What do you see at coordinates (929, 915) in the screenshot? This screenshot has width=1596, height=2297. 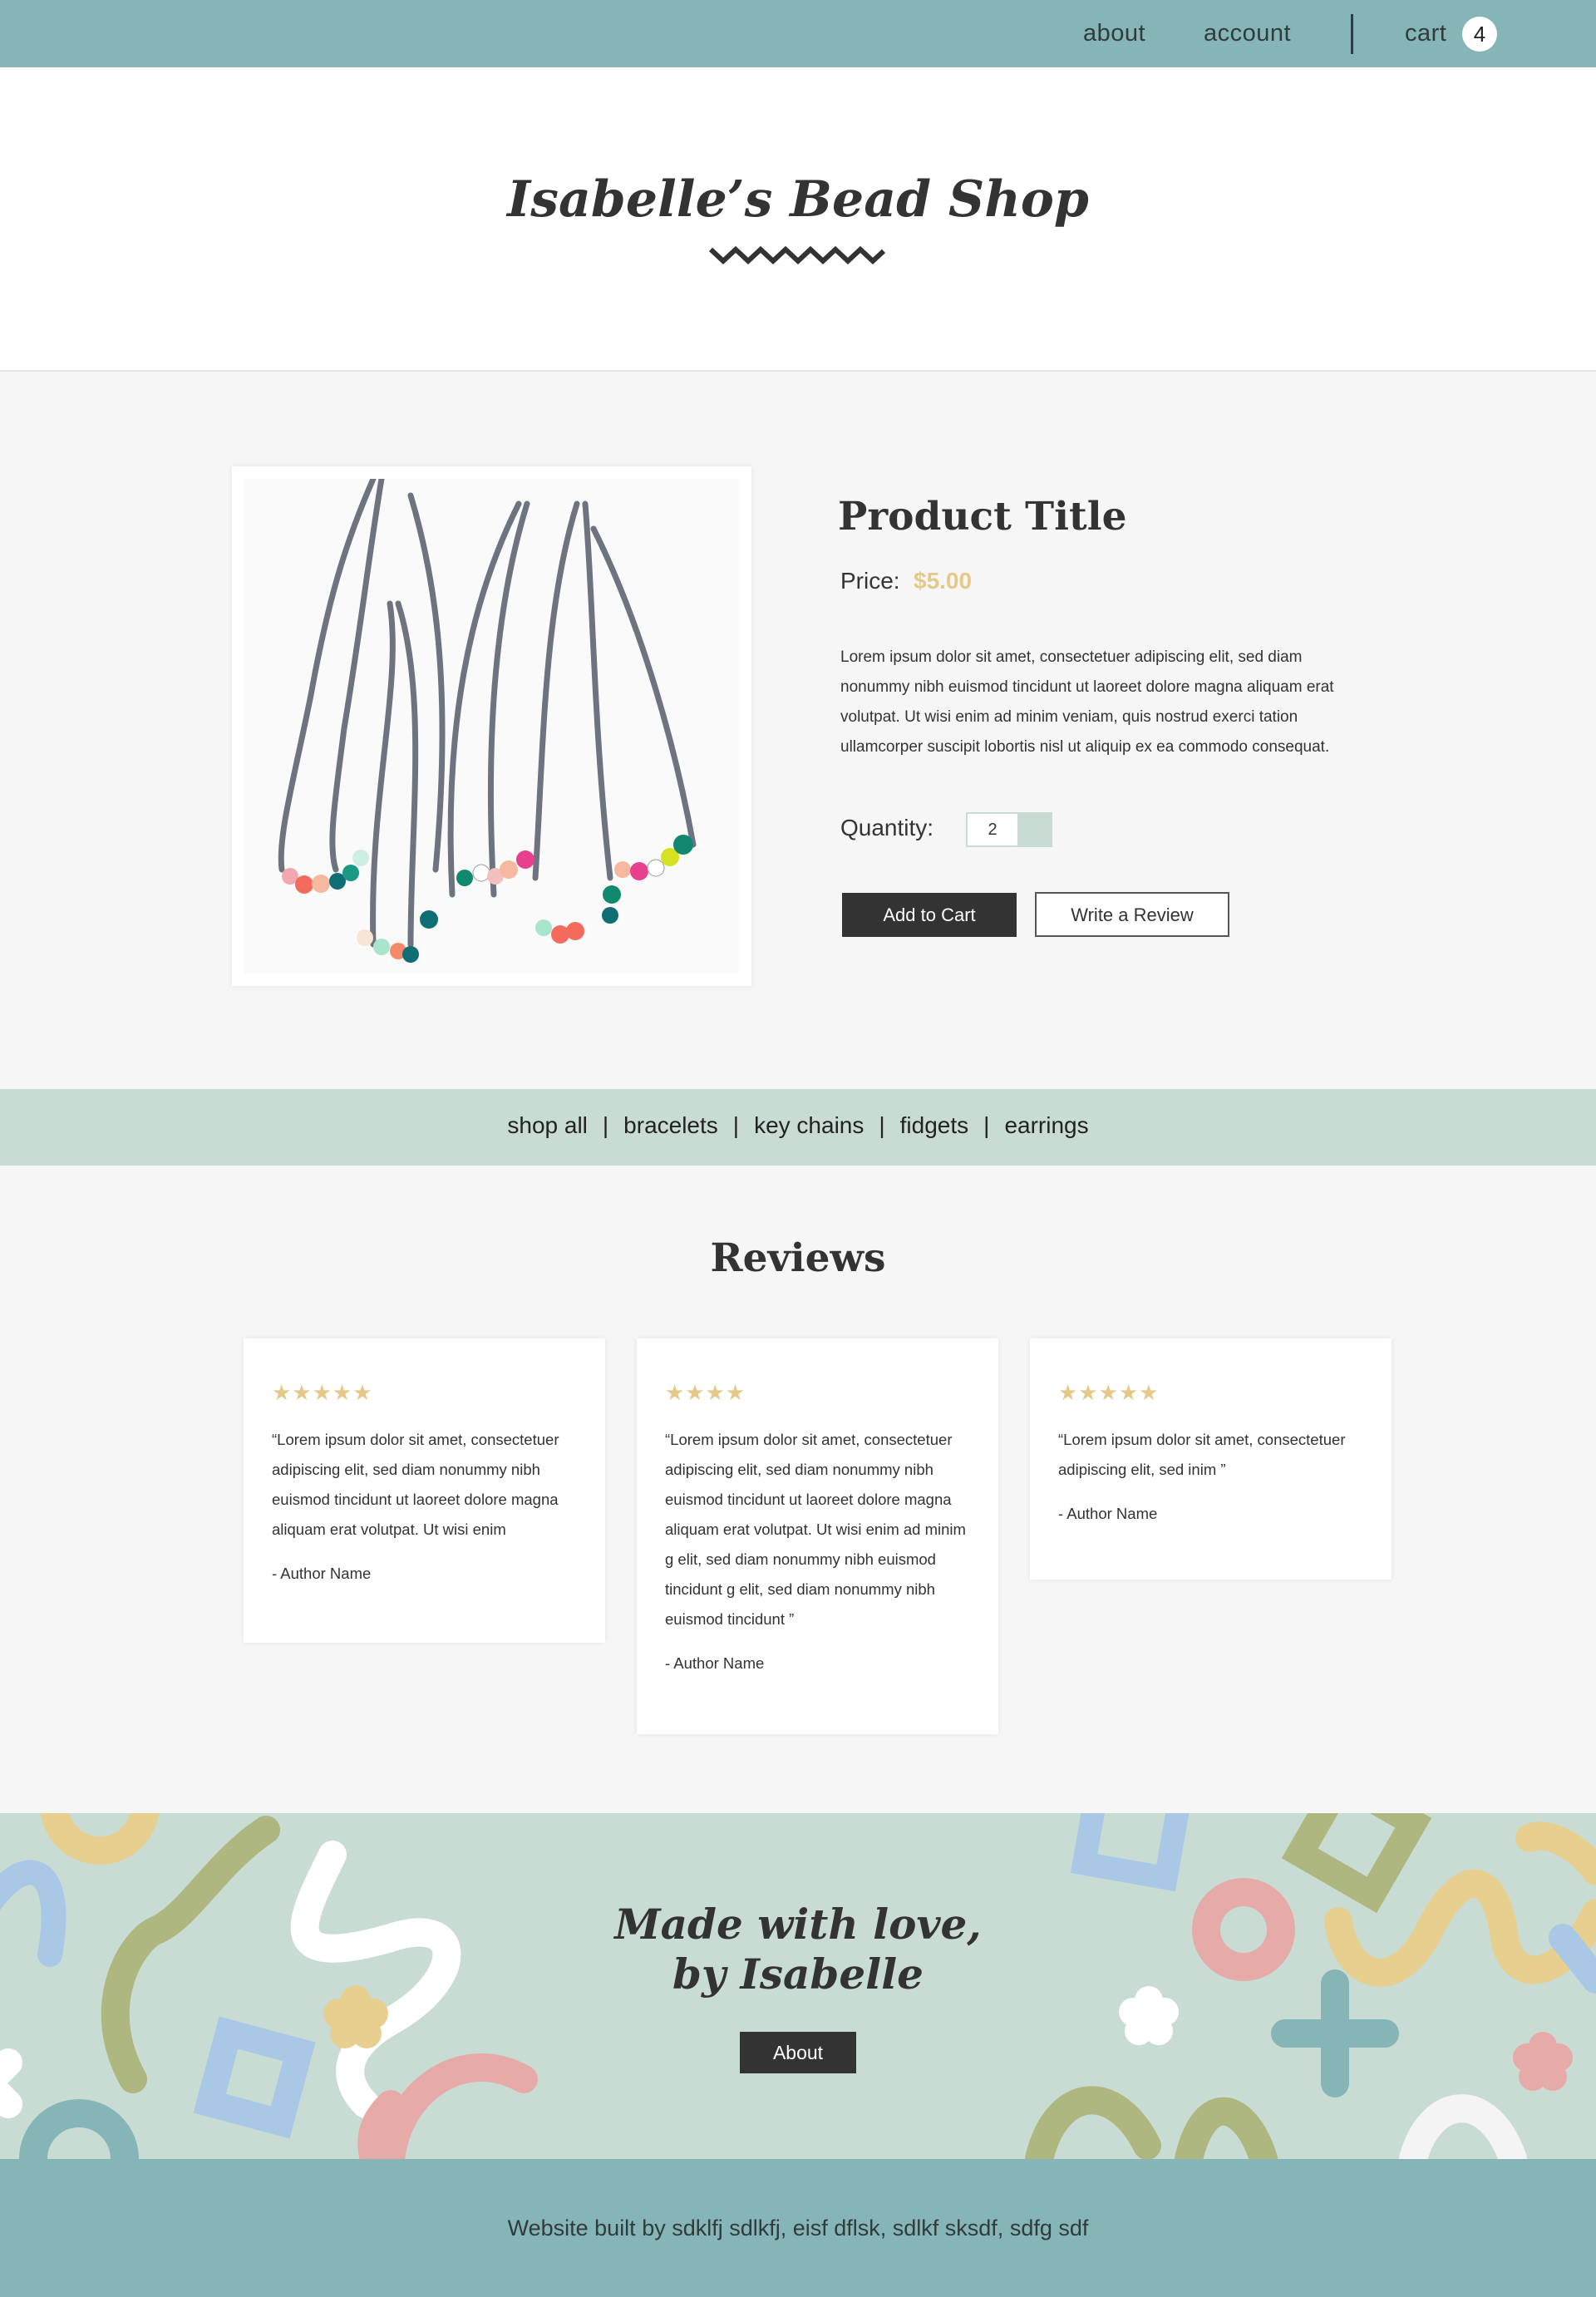 I see `add-to-cart-button: Add to Cart` at bounding box center [929, 915].